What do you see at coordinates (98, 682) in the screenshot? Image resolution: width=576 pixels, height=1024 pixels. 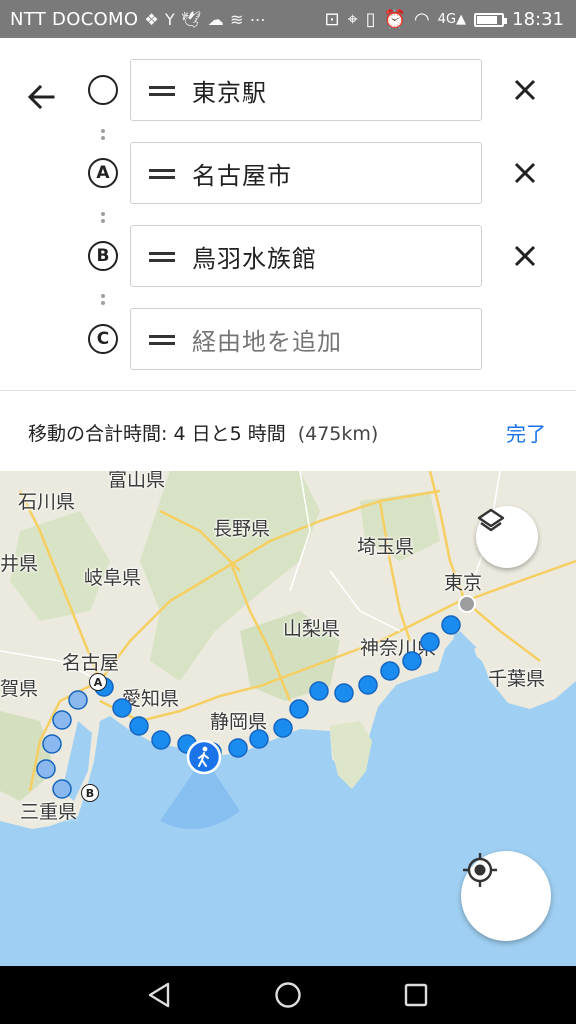 I see `route-marker-a: A` at bounding box center [98, 682].